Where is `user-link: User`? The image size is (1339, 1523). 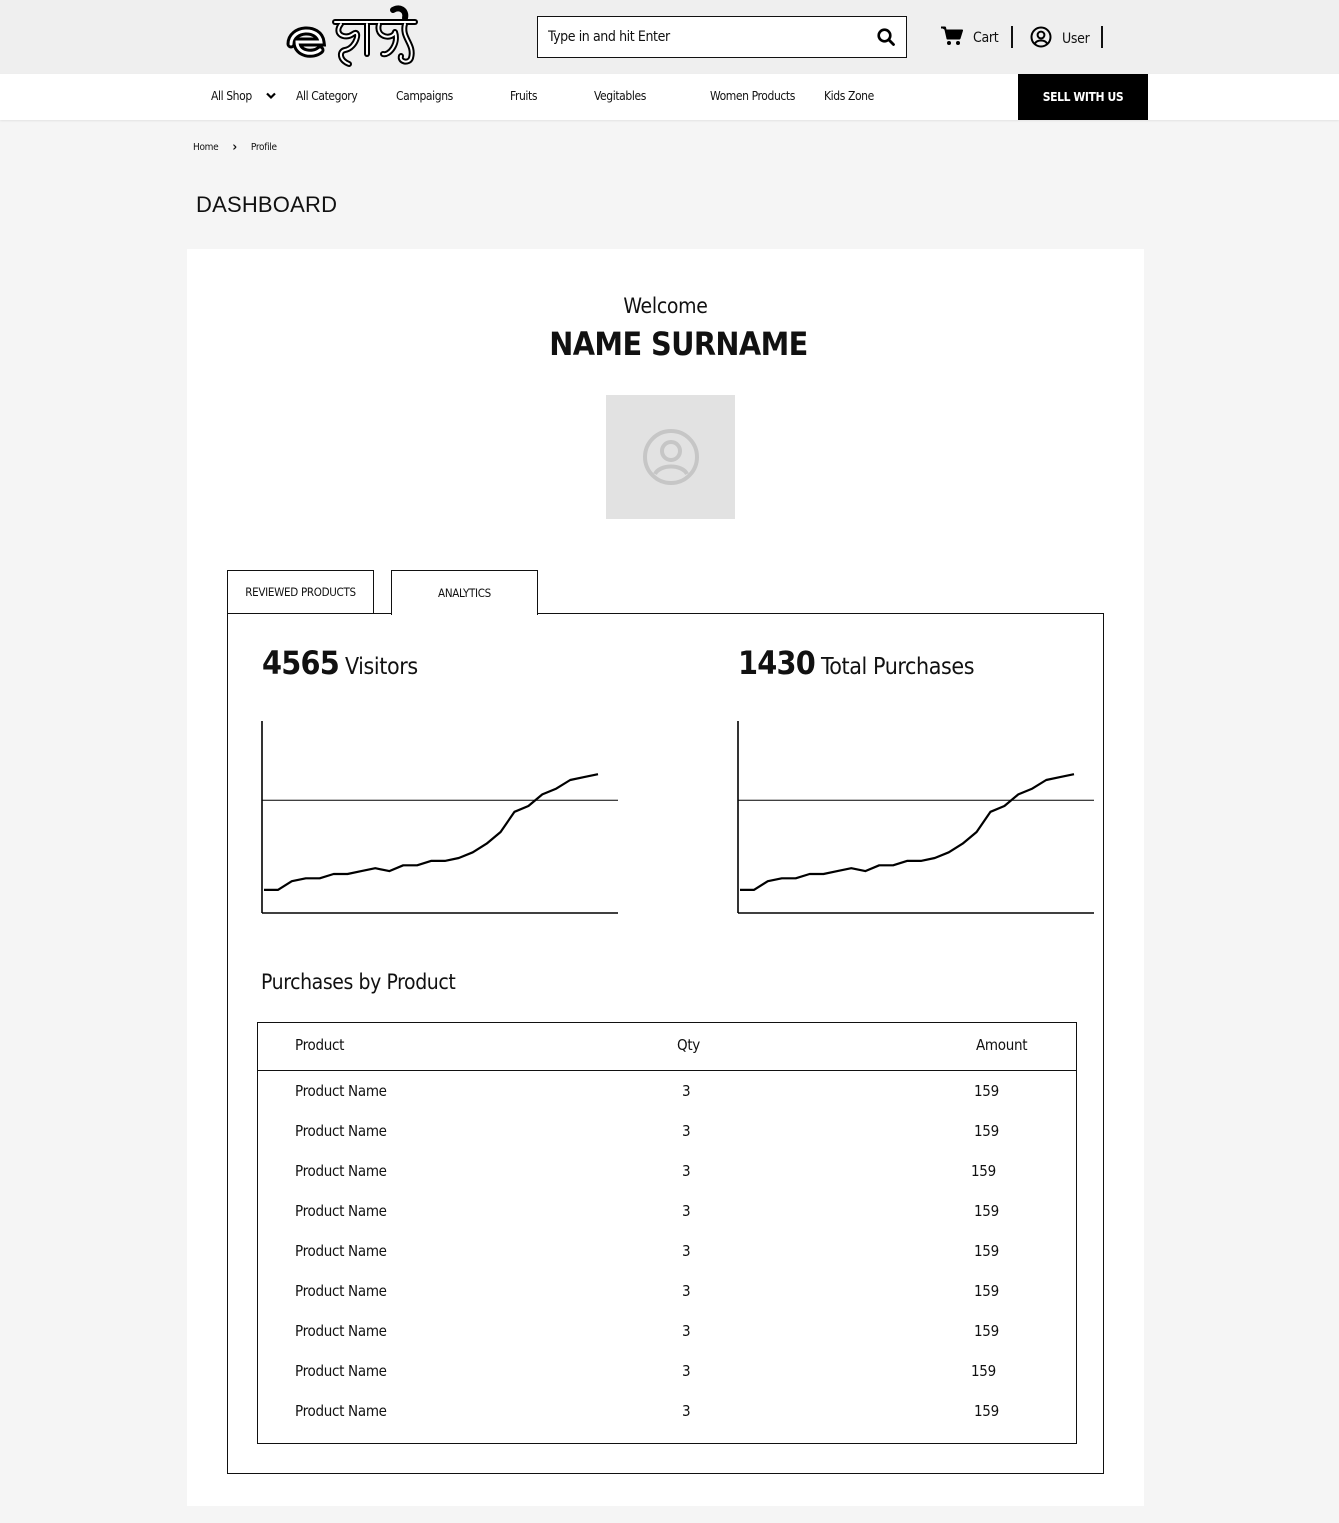 user-link: User is located at coordinates (1060, 38).